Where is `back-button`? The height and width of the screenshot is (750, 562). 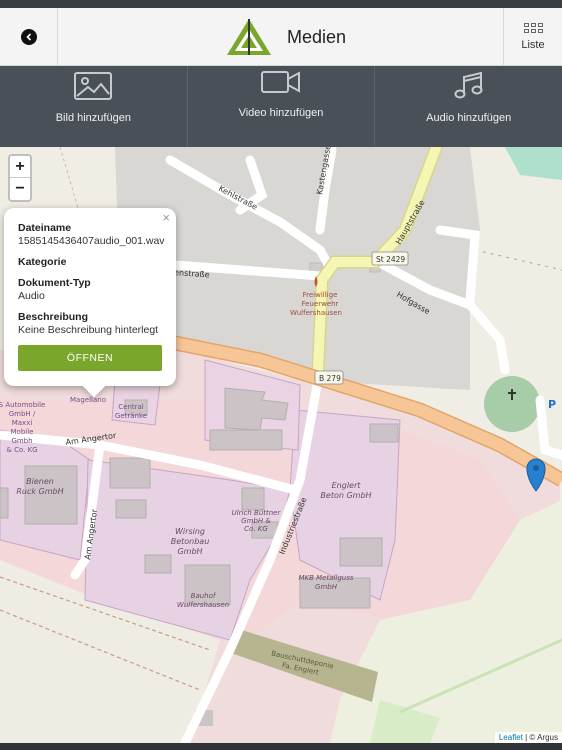 back-button is located at coordinates (29, 37).